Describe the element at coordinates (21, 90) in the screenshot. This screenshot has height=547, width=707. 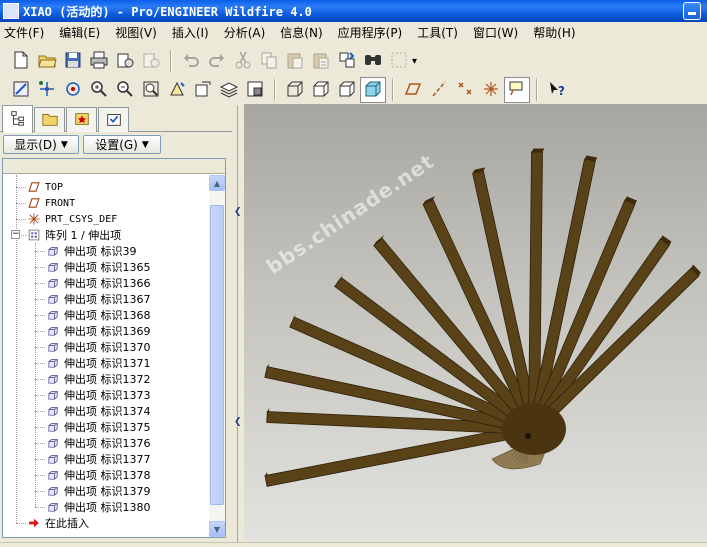
I see `repaint-button` at that location.